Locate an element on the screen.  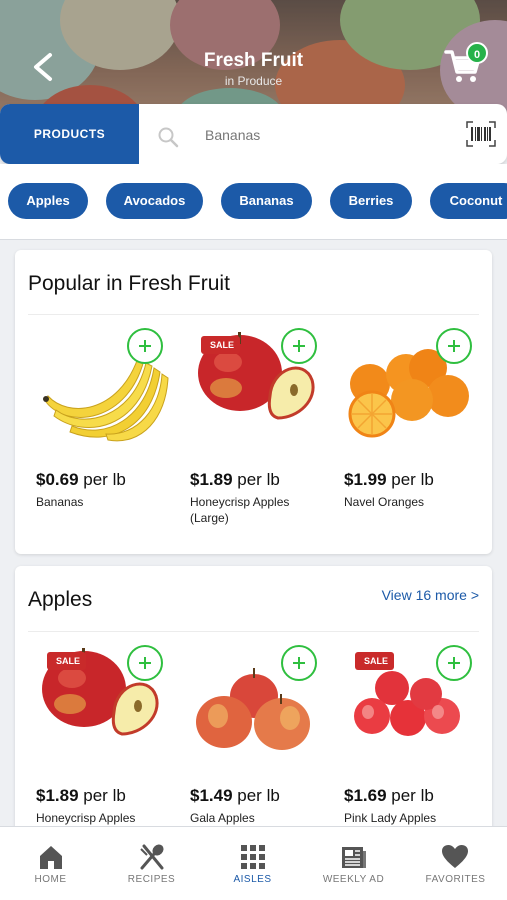
product-name: Navel Oranges is located at coordinates (384, 502).